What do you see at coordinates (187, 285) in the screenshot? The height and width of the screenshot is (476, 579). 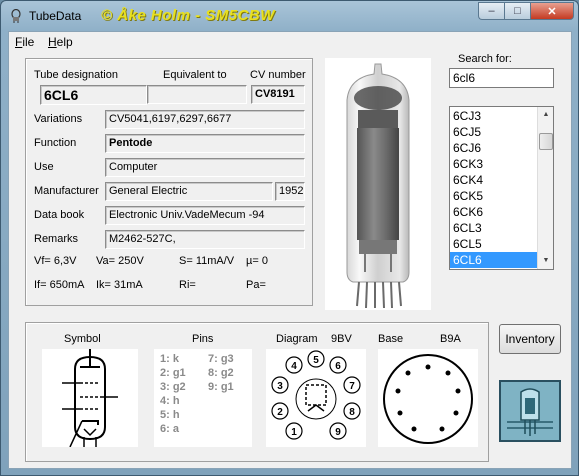 I see `ri-value: Ri=` at bounding box center [187, 285].